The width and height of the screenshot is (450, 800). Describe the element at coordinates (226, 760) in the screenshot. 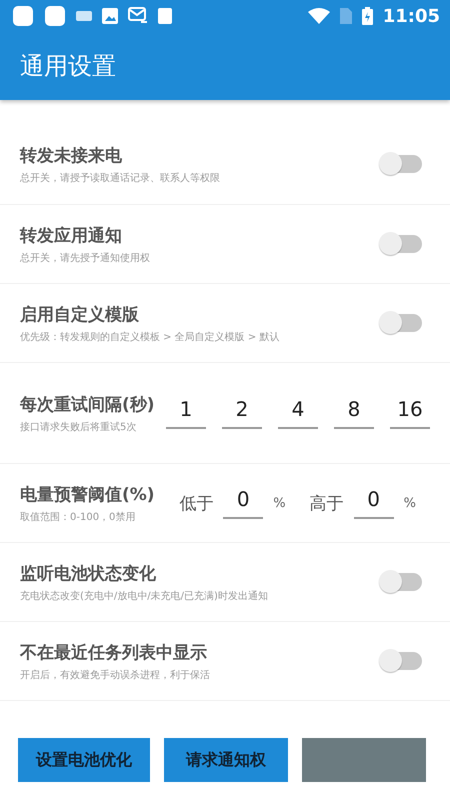

I see `action-button: 请求通知权` at that location.